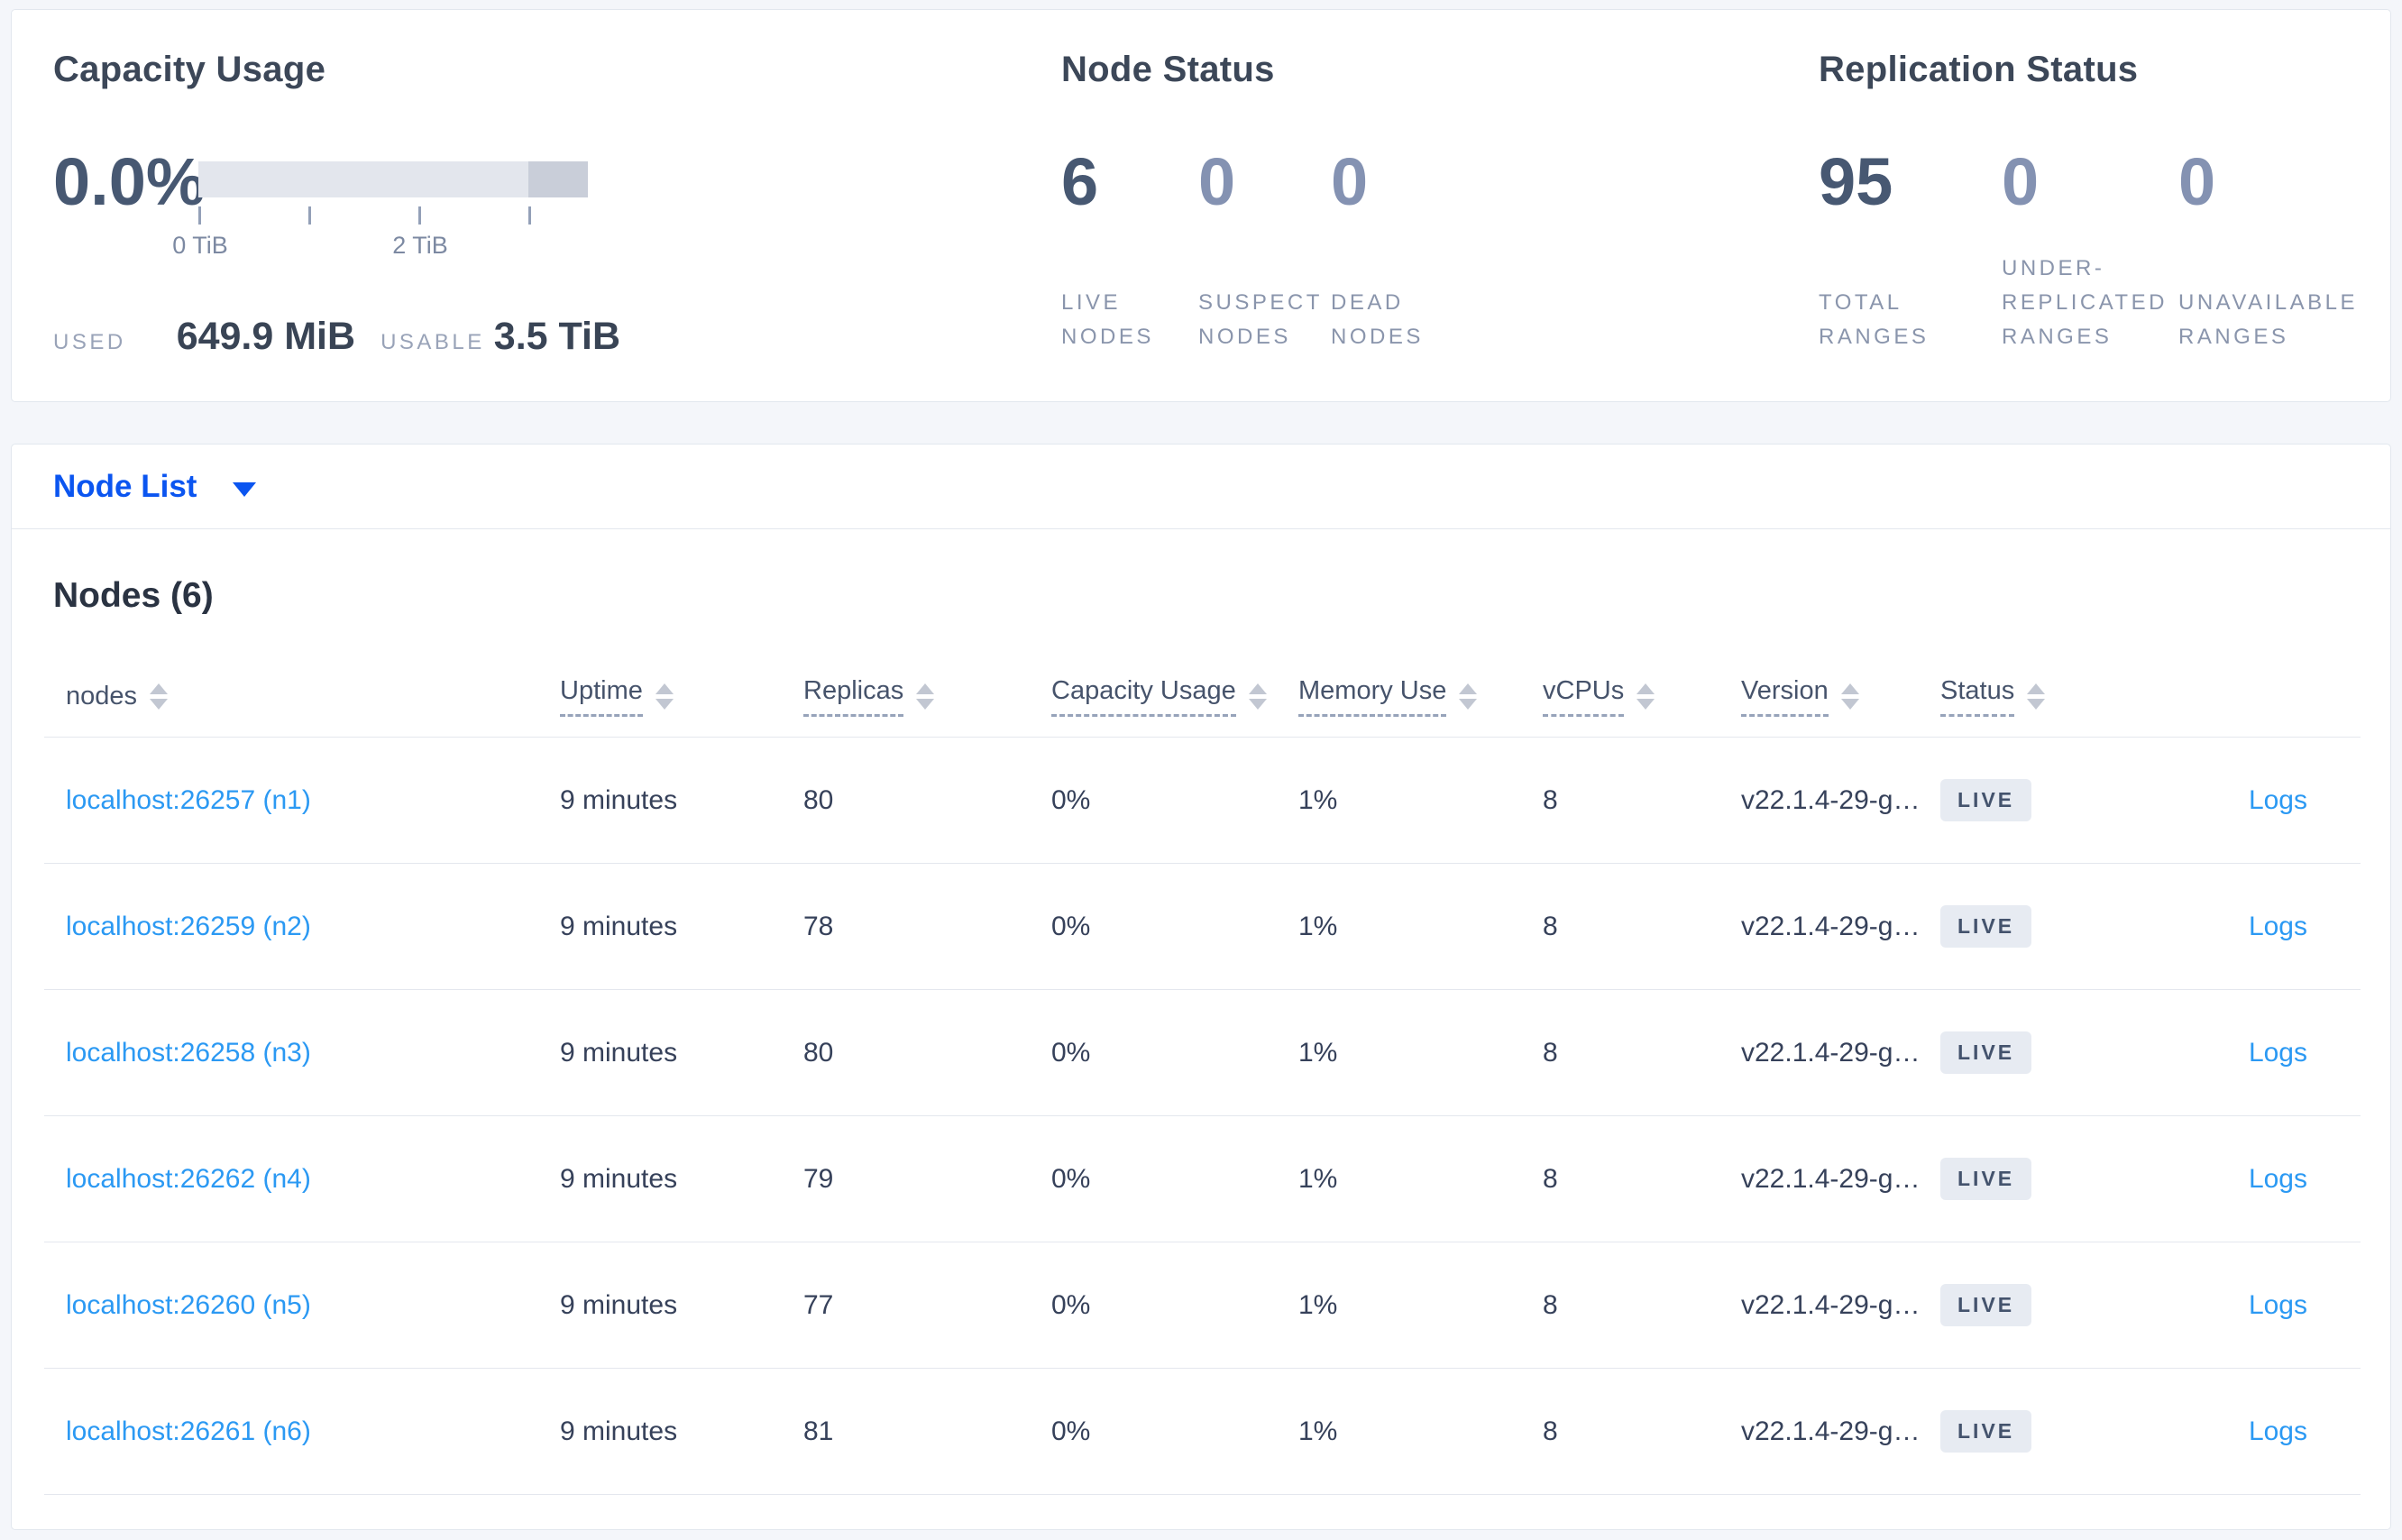  I want to click on replicas-cell: 81, so click(818, 1431).